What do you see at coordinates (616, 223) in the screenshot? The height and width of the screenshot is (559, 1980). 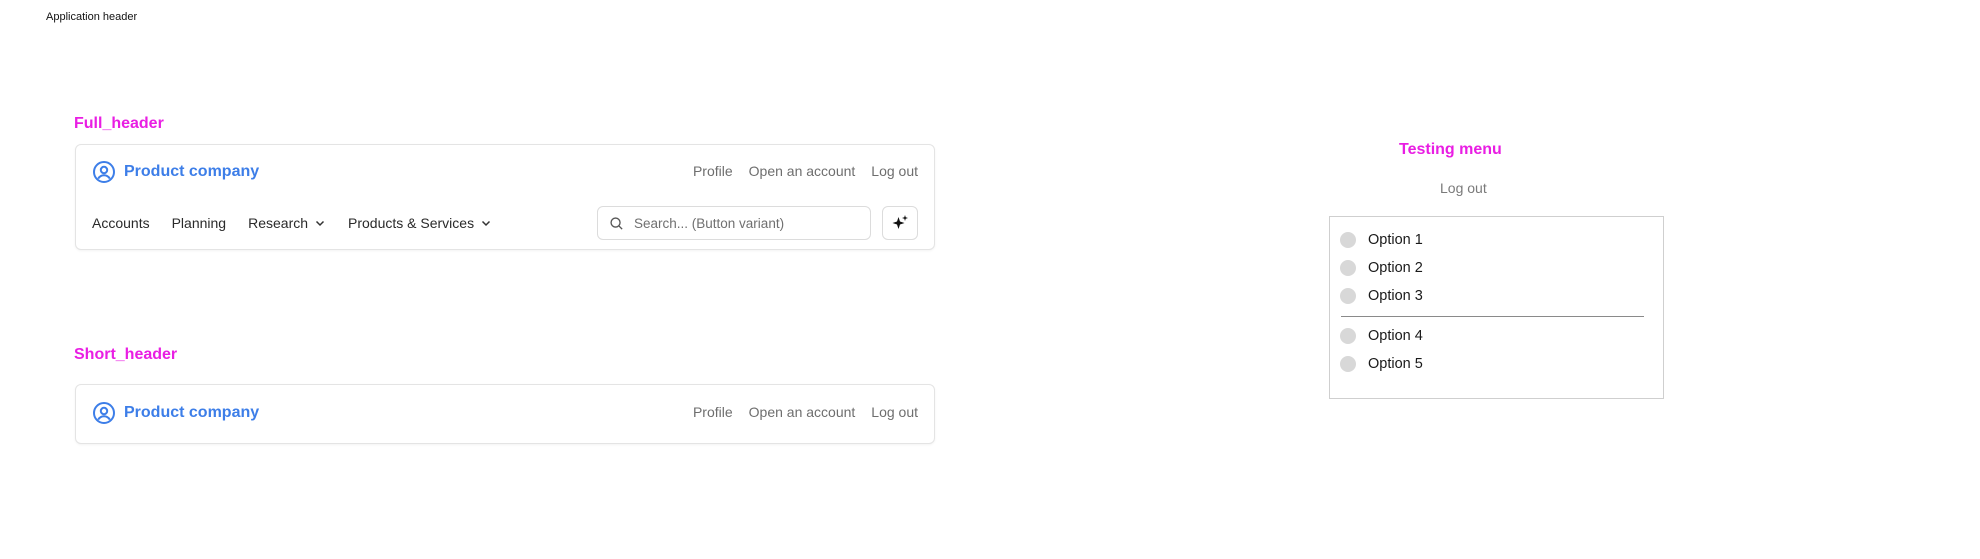 I see `search-icon` at bounding box center [616, 223].